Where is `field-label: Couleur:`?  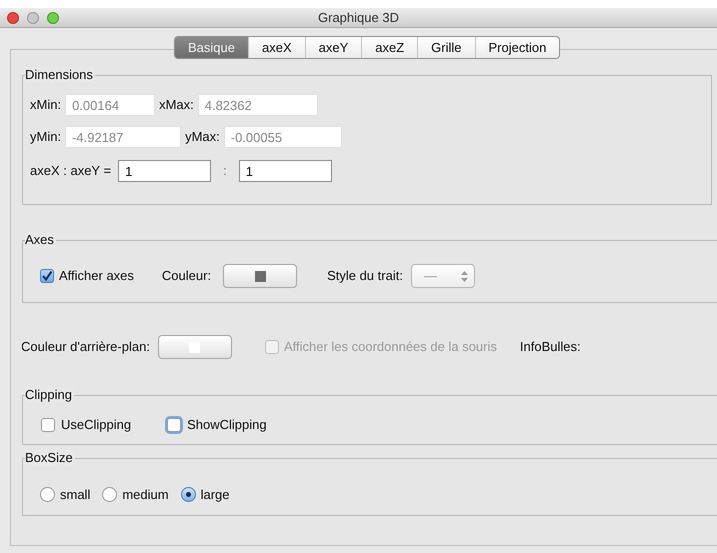 field-label: Couleur: is located at coordinates (187, 276).